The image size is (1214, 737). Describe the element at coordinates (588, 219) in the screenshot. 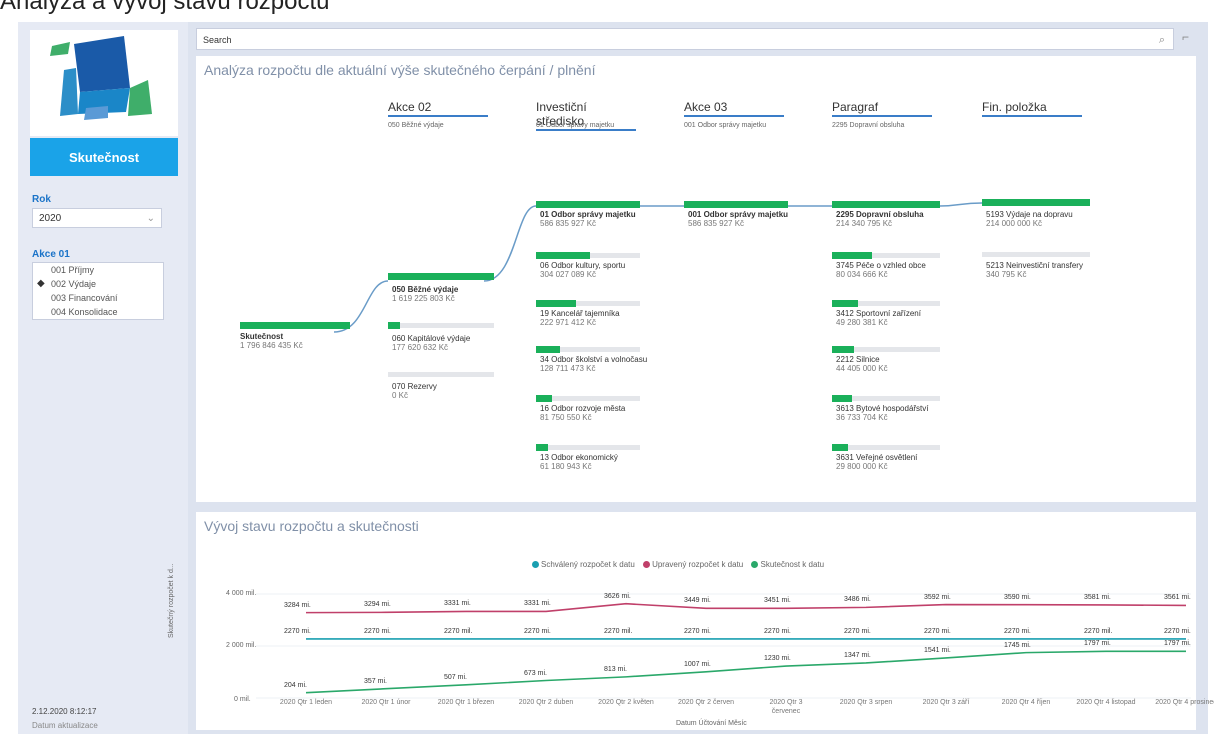

I see `tree-node: 01 Odbor správy majetku 586 835 927 Kč` at that location.